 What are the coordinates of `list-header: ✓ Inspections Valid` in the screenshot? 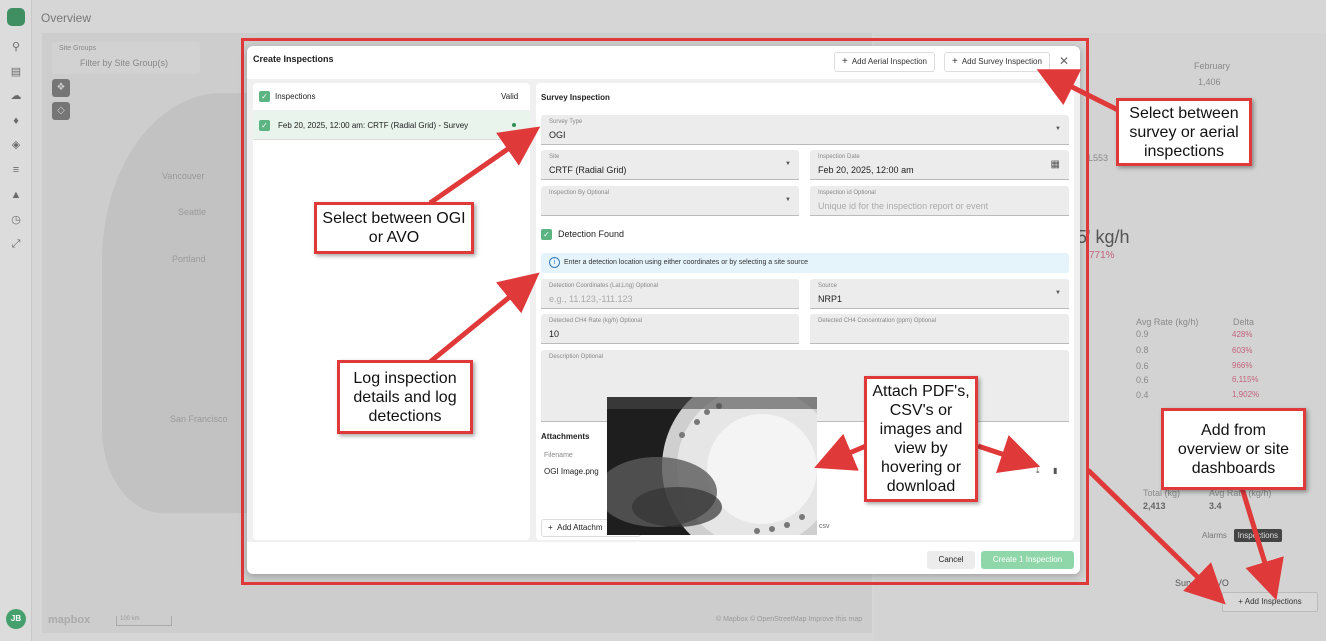 It's located at (391, 97).